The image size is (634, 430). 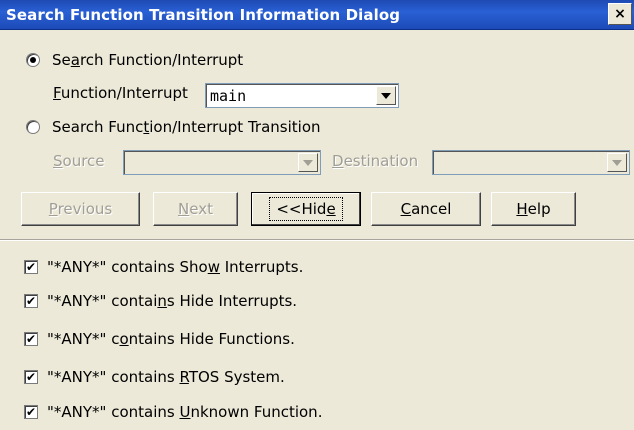 I want to click on help-button: Help, so click(x=533, y=209).